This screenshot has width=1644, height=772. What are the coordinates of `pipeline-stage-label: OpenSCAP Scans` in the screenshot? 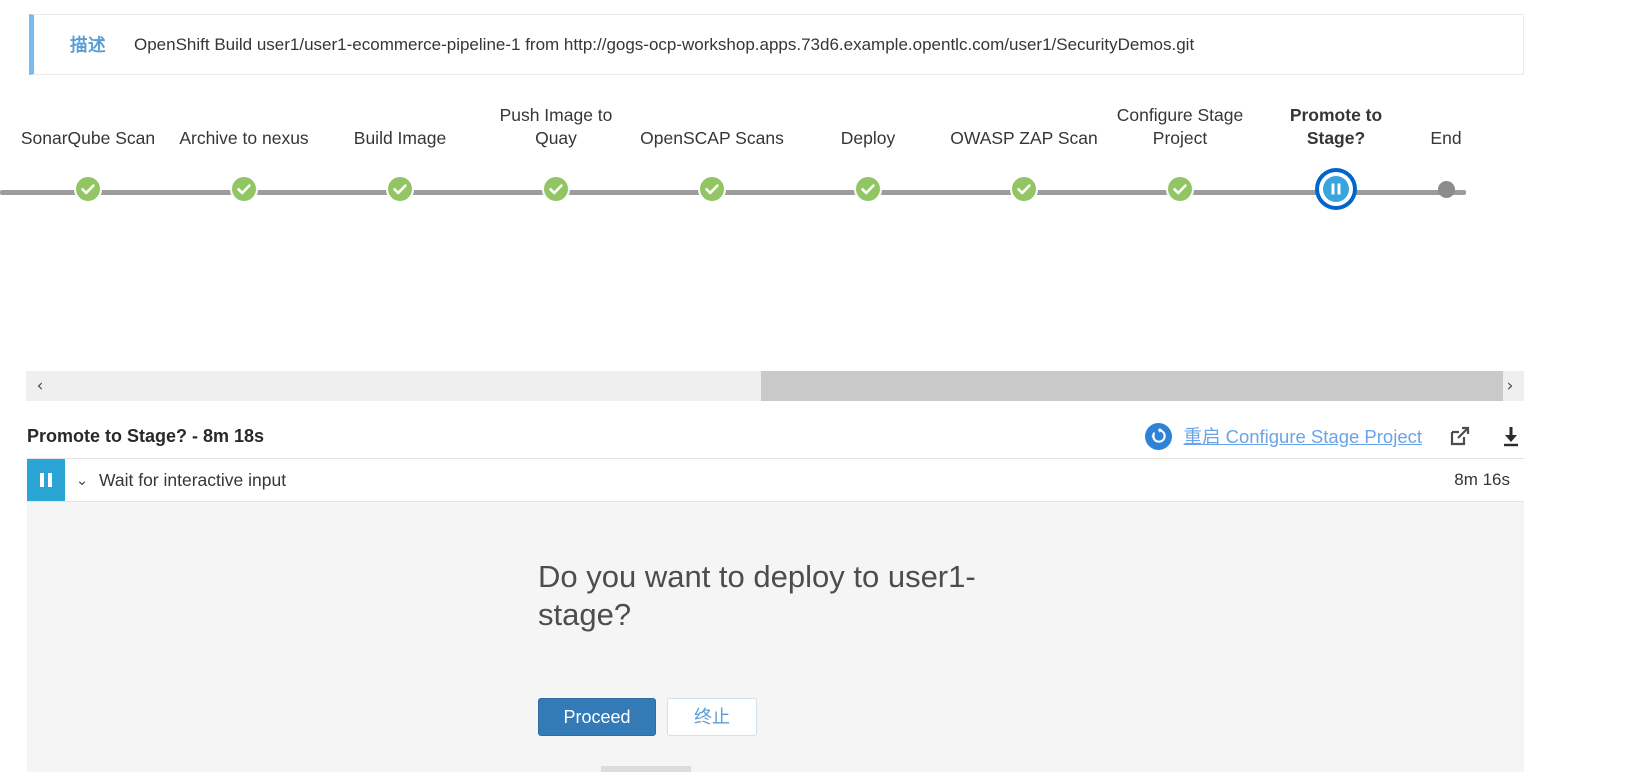 It's located at (712, 138).